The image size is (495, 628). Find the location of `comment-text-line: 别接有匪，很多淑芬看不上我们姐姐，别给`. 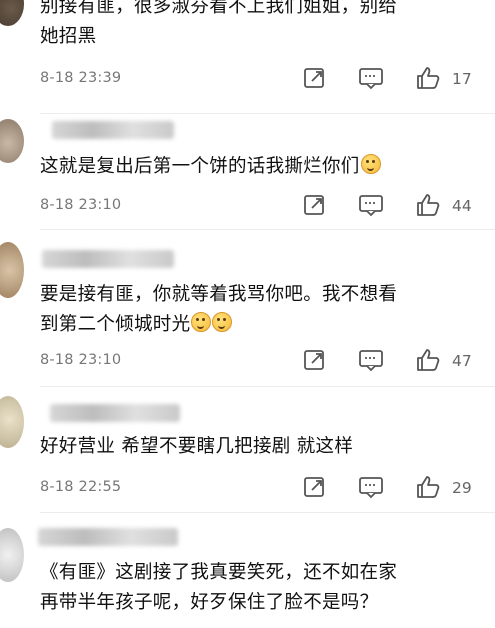

comment-text-line: 别接有匪，很多淑芬看不上我们姐姐，别给 is located at coordinates (219, 8).